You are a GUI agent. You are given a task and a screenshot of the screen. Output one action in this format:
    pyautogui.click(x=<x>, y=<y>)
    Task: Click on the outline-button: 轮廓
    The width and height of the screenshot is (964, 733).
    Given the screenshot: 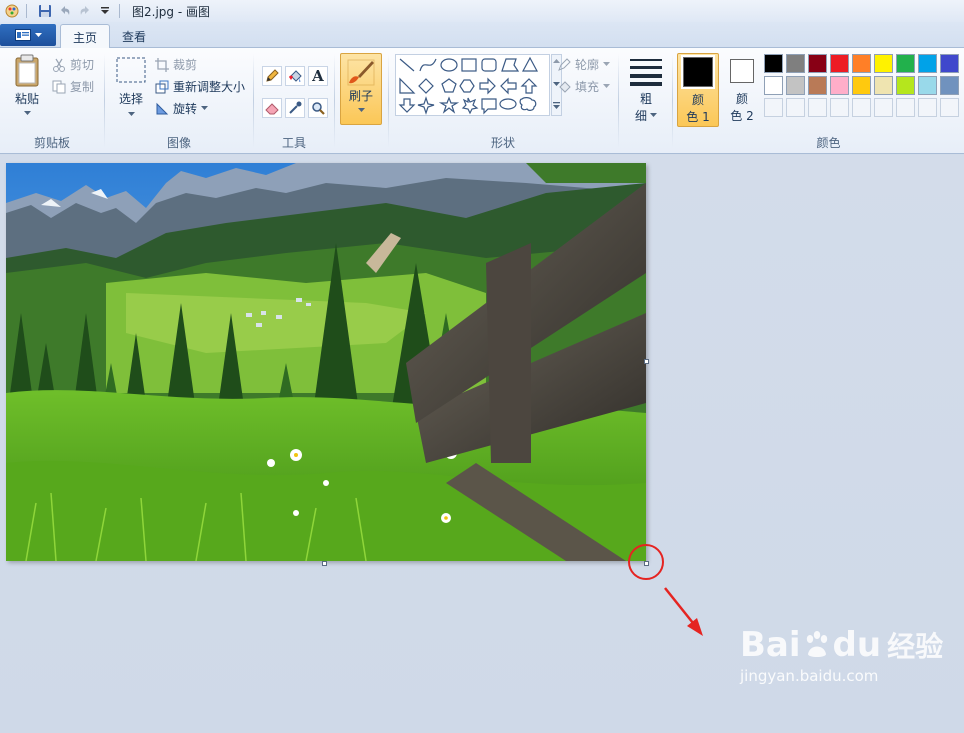 What is the action you would take?
    pyautogui.click(x=584, y=64)
    